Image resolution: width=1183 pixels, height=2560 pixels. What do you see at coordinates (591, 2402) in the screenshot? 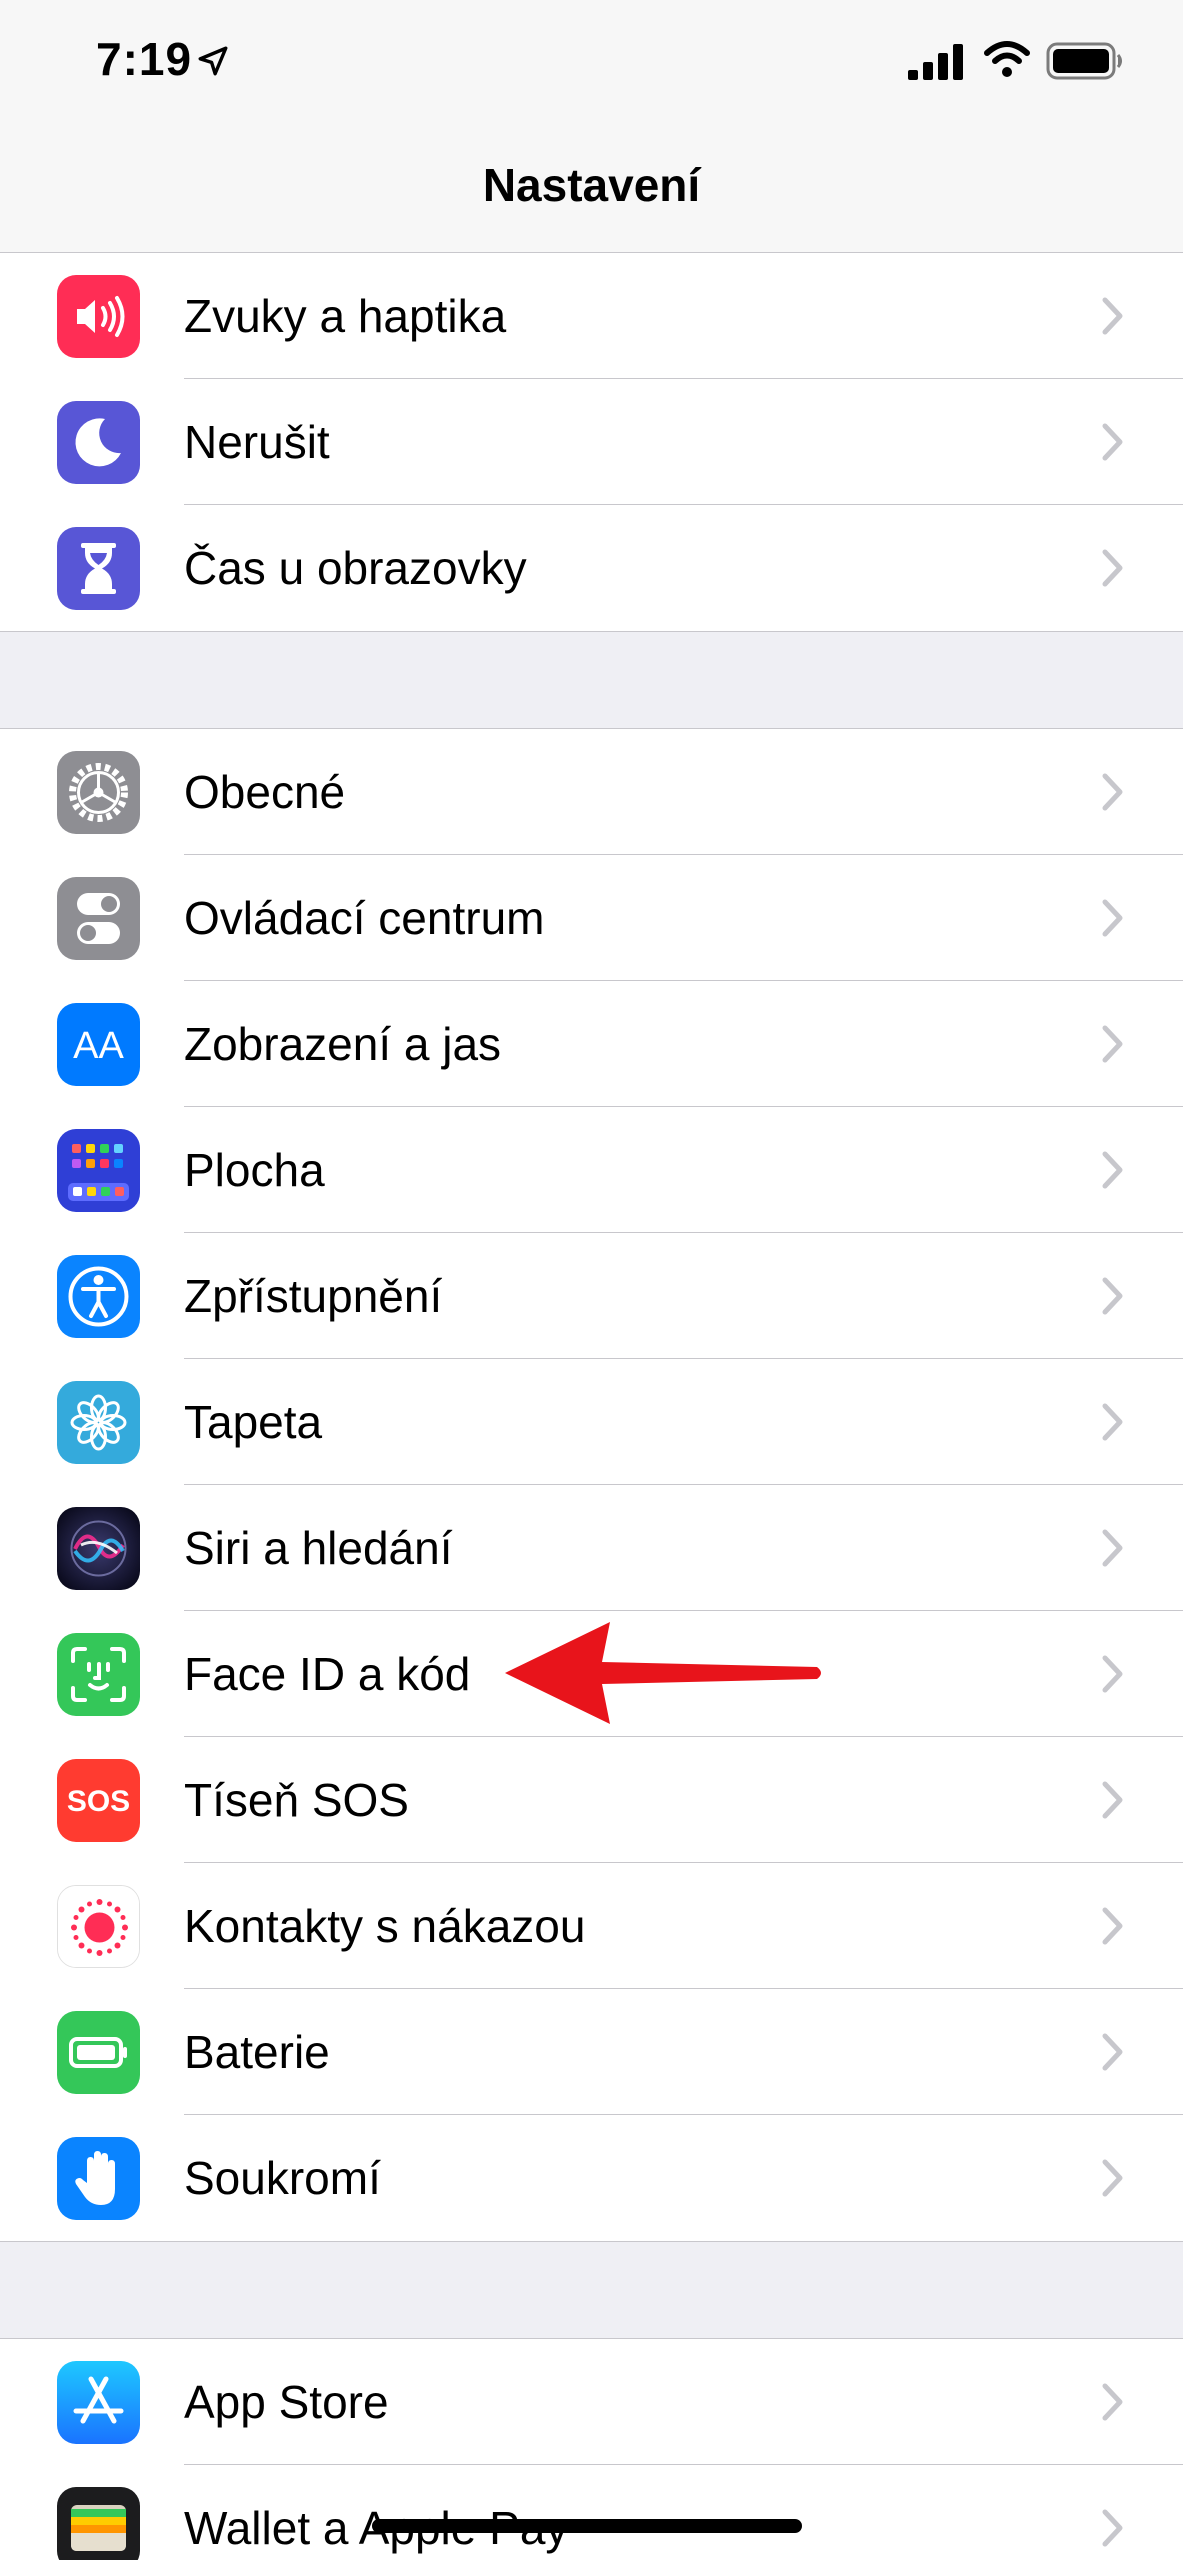
I see `settings-row-app-store: App Store` at bounding box center [591, 2402].